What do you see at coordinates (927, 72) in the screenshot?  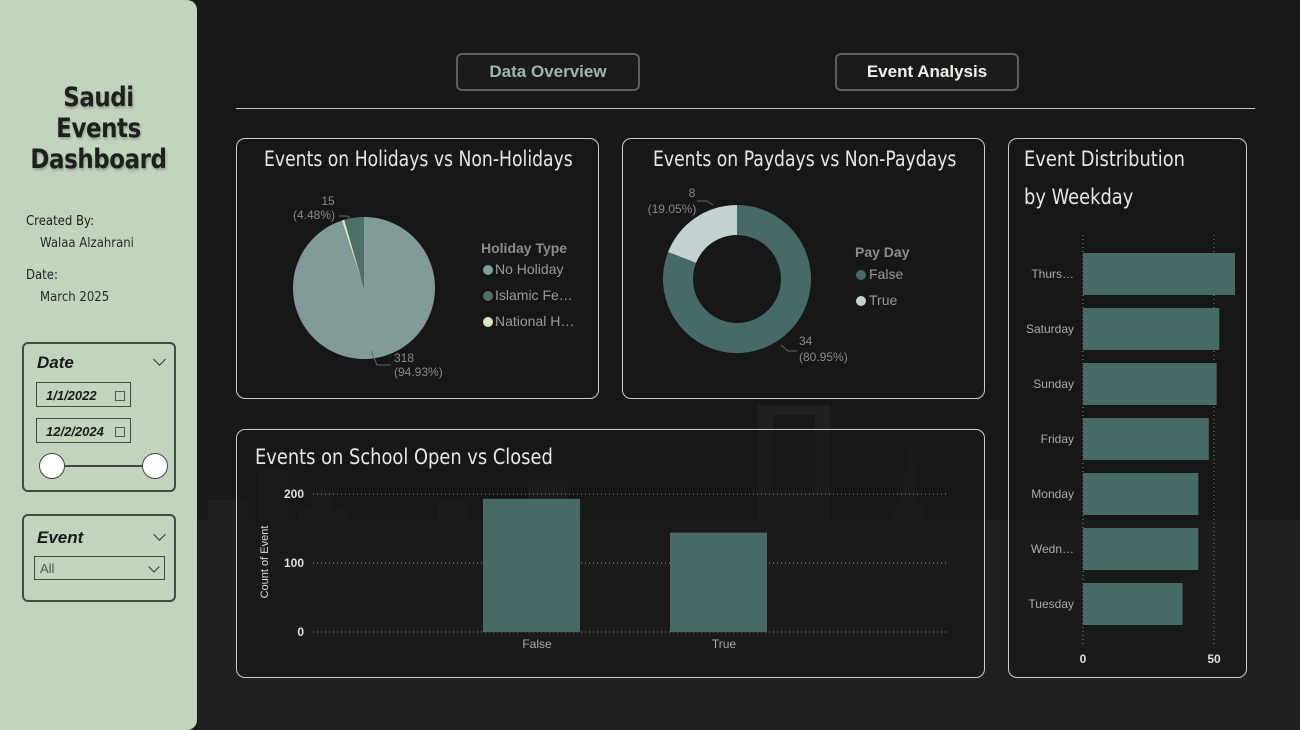 I see `event-analysis-button: Event Analysis` at bounding box center [927, 72].